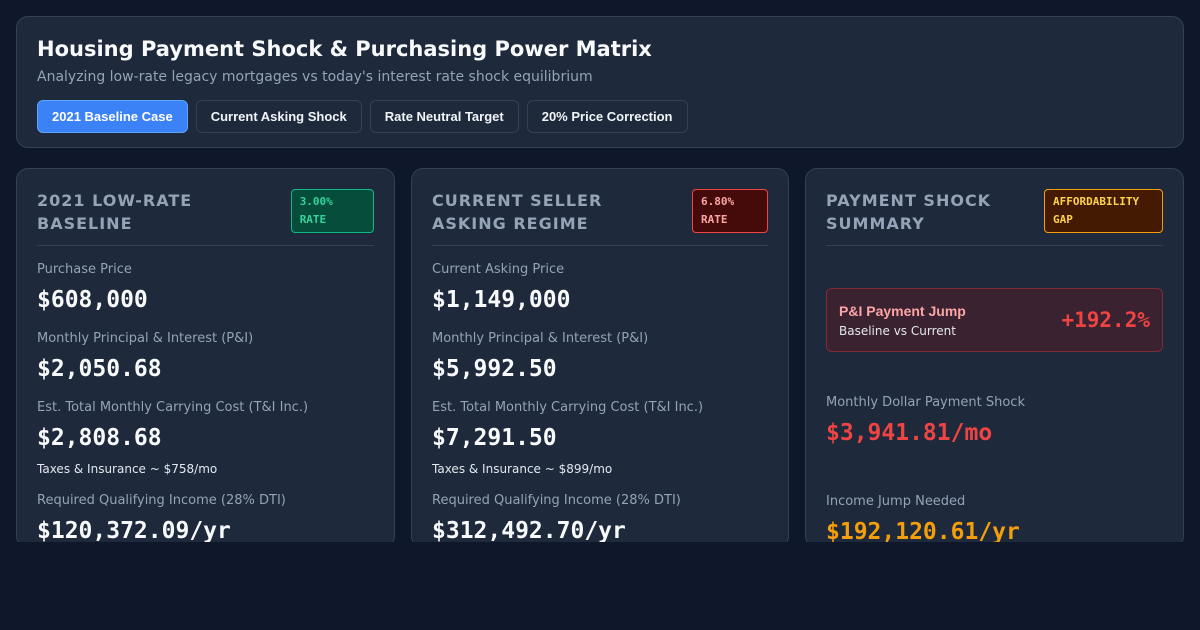 Image resolution: width=1200 pixels, height=630 pixels. I want to click on current-purchase-metric: Current Asking Price $1,149,000, so click(600, 288).